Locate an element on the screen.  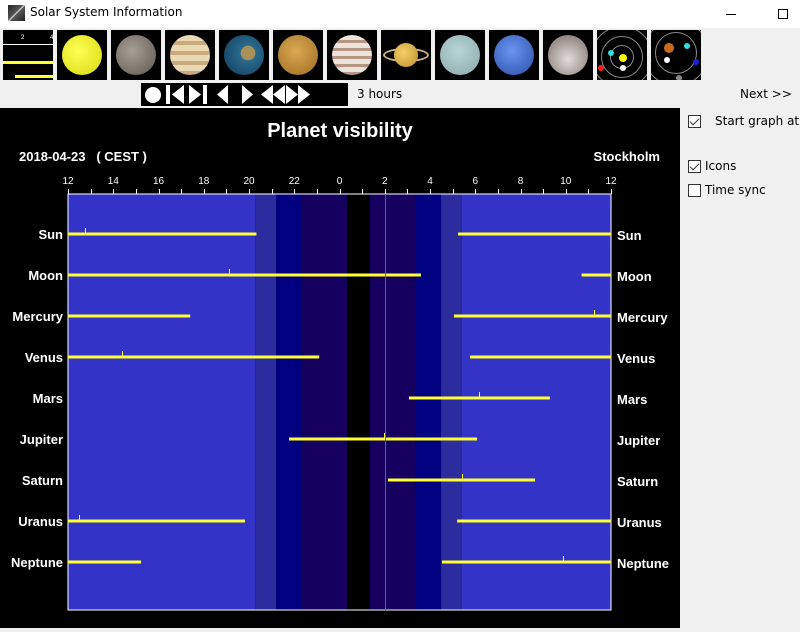
neptune-icon is located at coordinates (514, 55).